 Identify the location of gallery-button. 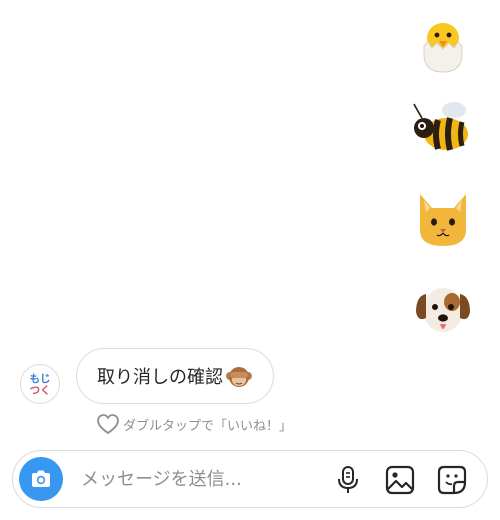
(400, 480).